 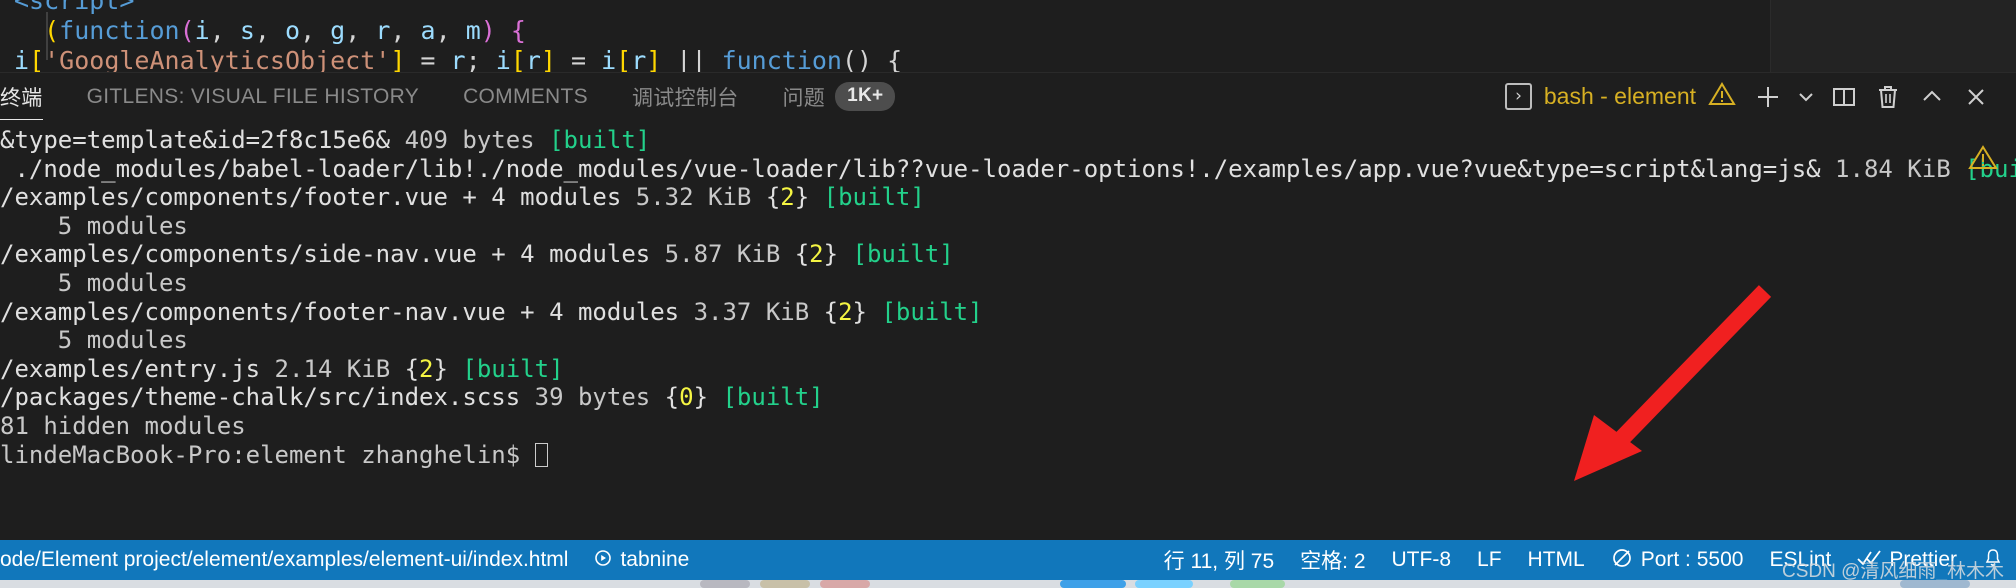 What do you see at coordinates (1932, 97) in the screenshot?
I see `maximize-panel-button` at bounding box center [1932, 97].